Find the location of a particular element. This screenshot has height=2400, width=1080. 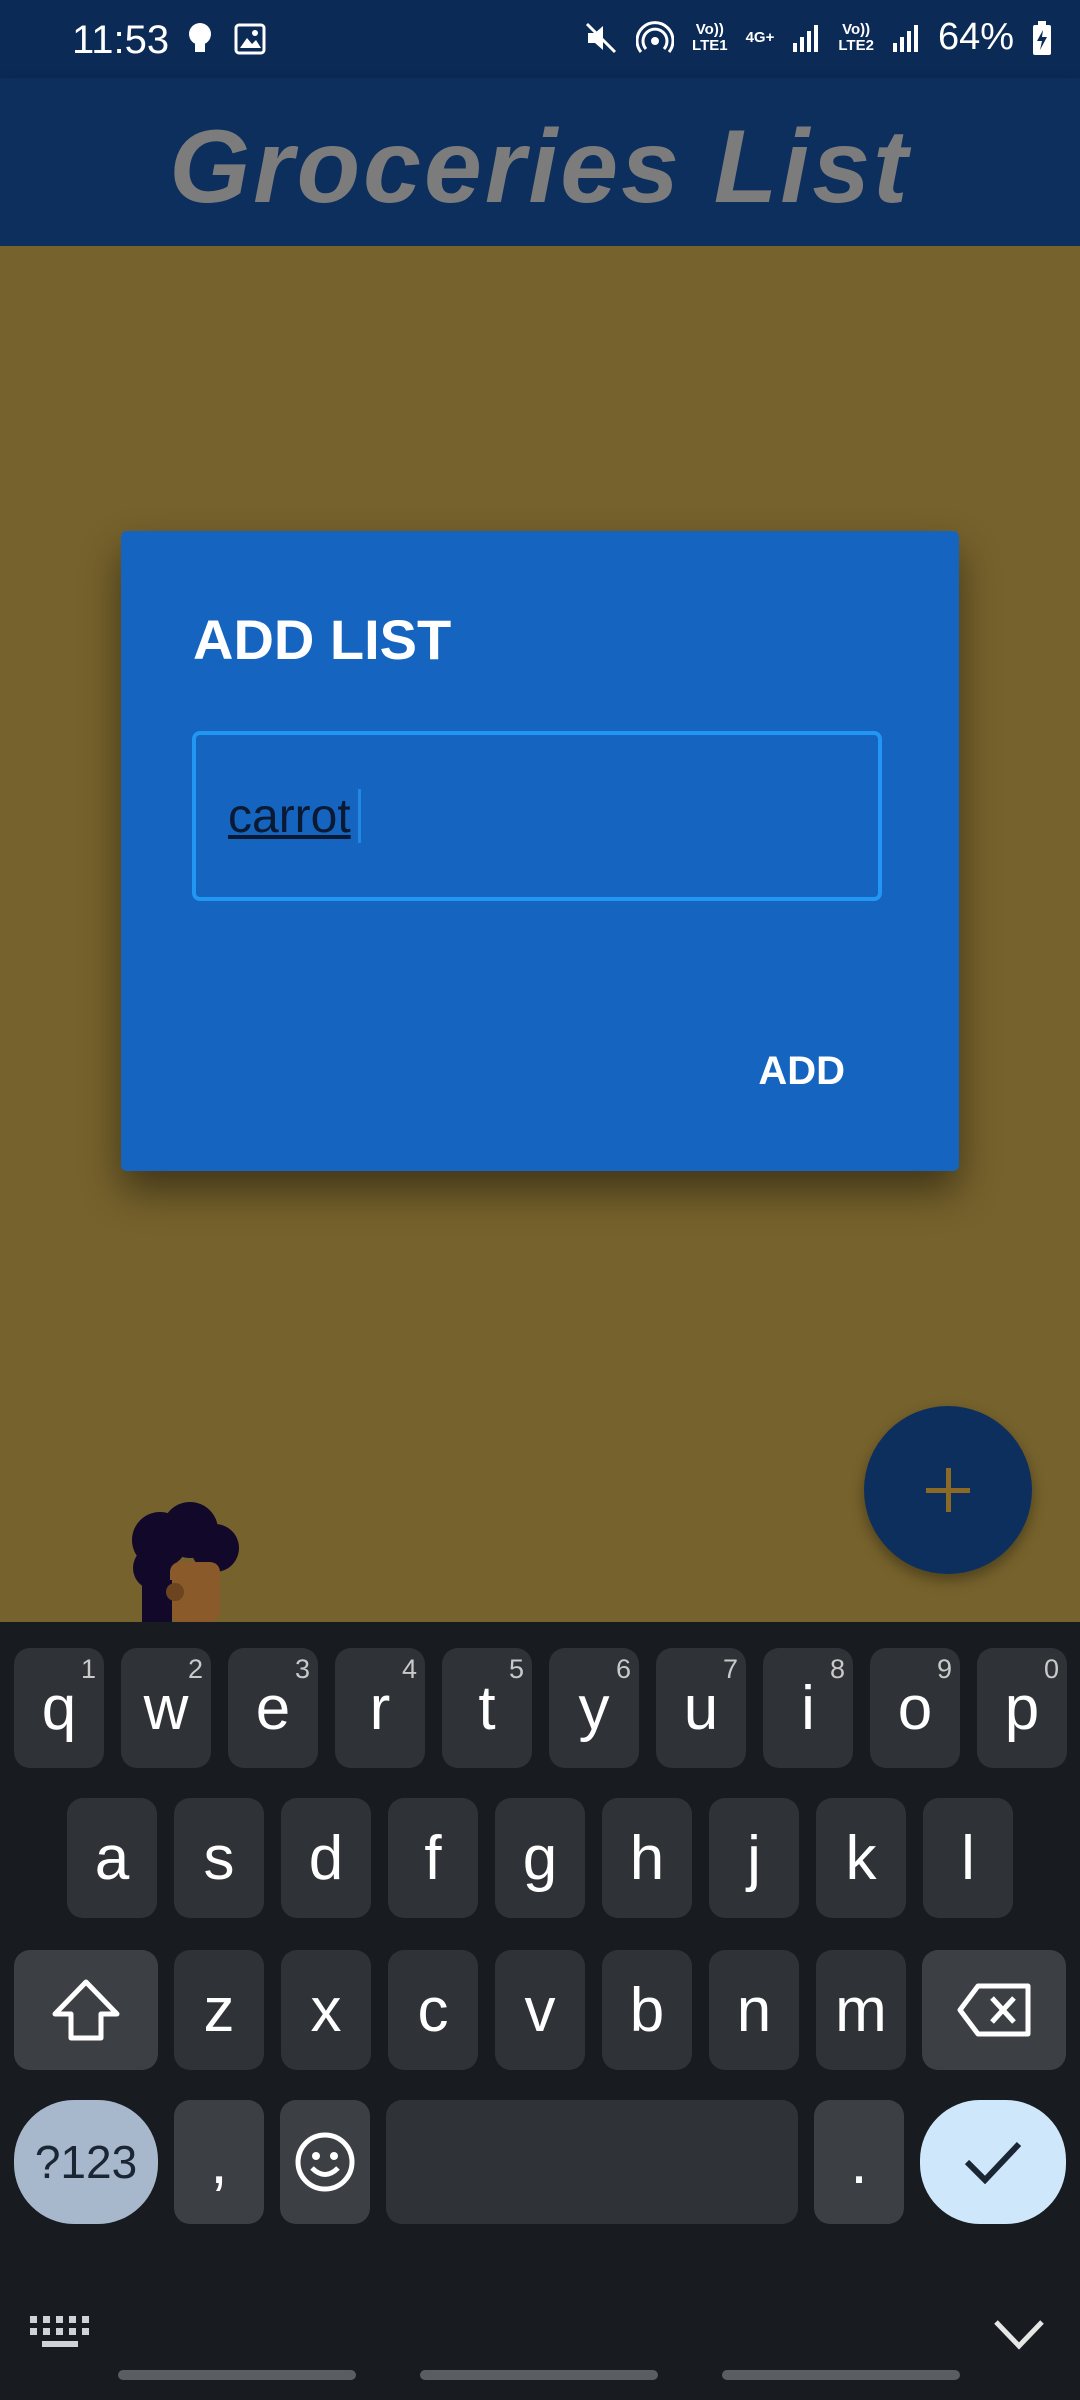

key-v: v is located at coordinates (540, 2010).